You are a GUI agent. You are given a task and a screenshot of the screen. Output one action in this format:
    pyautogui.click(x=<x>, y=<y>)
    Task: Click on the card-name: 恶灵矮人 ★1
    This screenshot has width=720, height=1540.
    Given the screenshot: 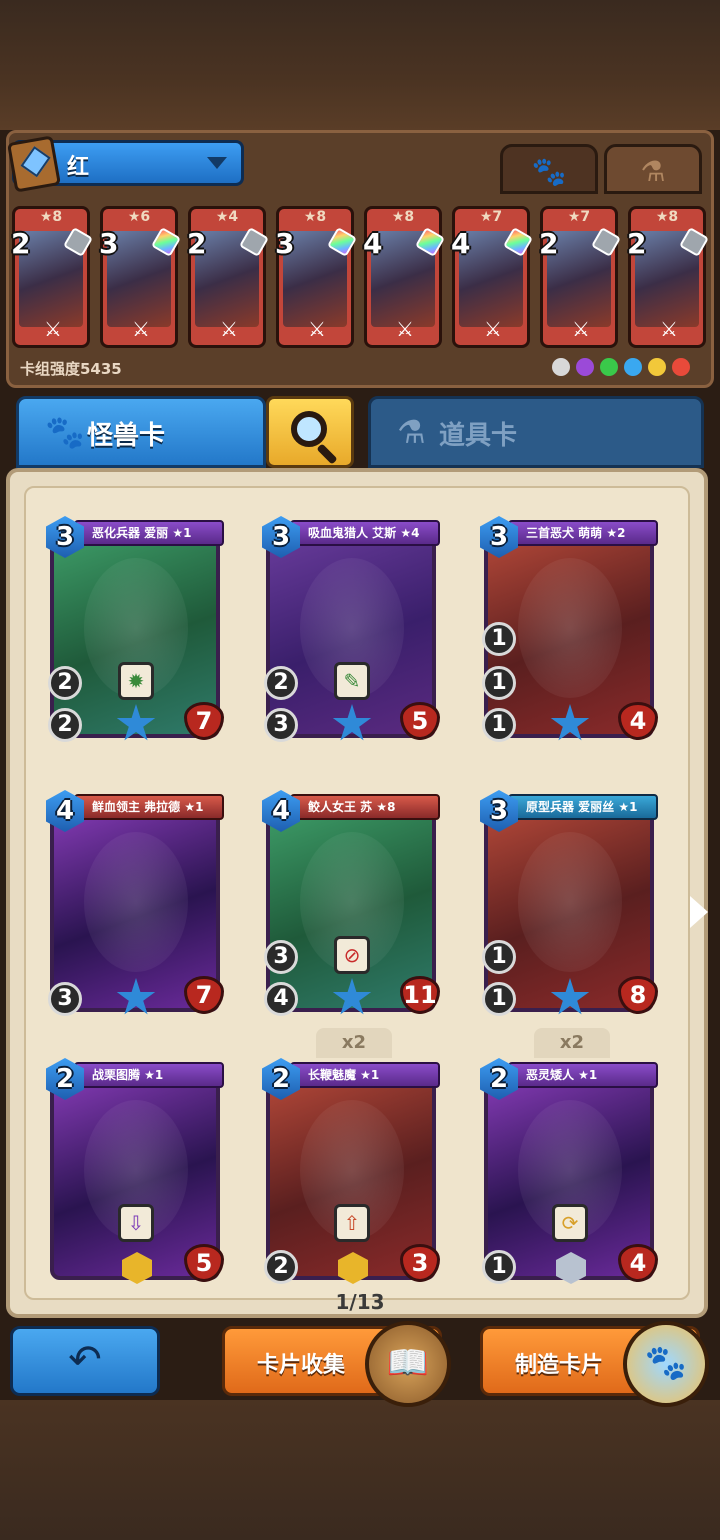 What is the action you would take?
    pyautogui.click(x=583, y=1075)
    